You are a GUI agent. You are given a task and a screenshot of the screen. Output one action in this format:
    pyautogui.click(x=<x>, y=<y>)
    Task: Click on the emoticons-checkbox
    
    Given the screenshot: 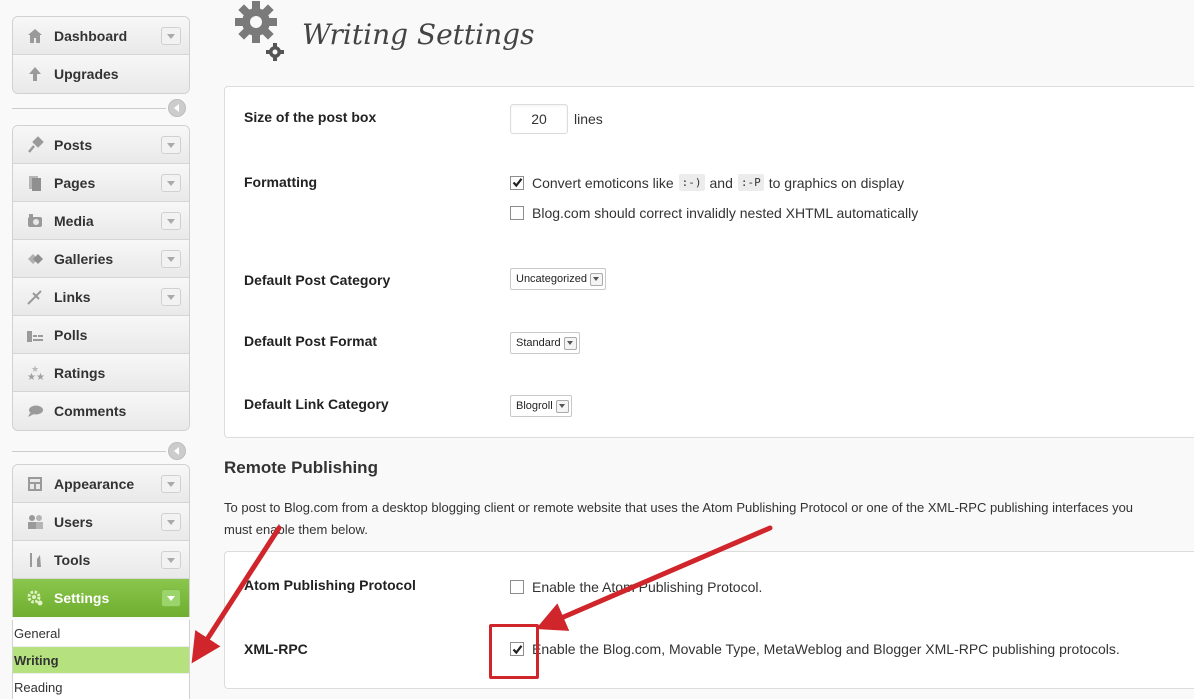 What is the action you would take?
    pyautogui.click(x=517, y=182)
    